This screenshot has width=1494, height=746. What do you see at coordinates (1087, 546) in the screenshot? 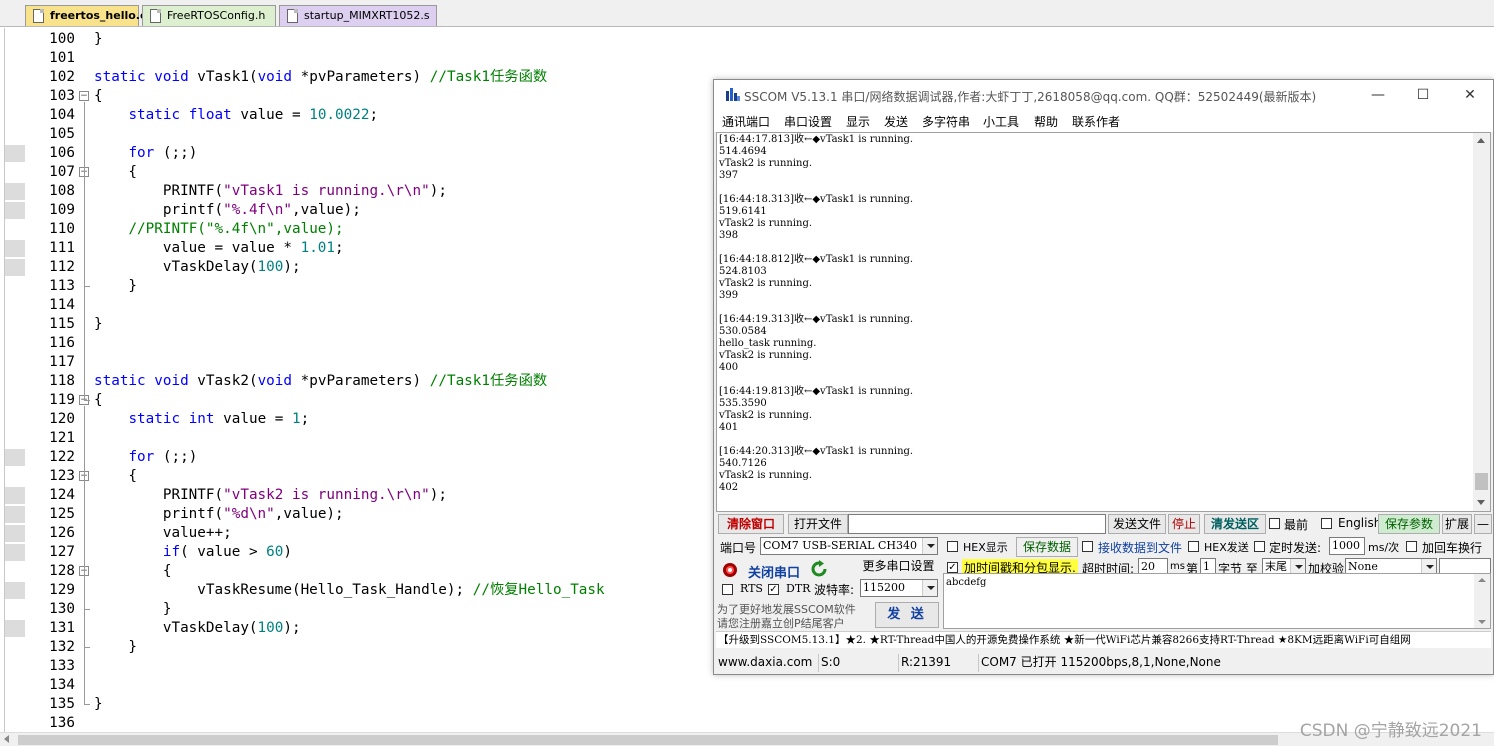
I see `recv-to-file-checkbox` at bounding box center [1087, 546].